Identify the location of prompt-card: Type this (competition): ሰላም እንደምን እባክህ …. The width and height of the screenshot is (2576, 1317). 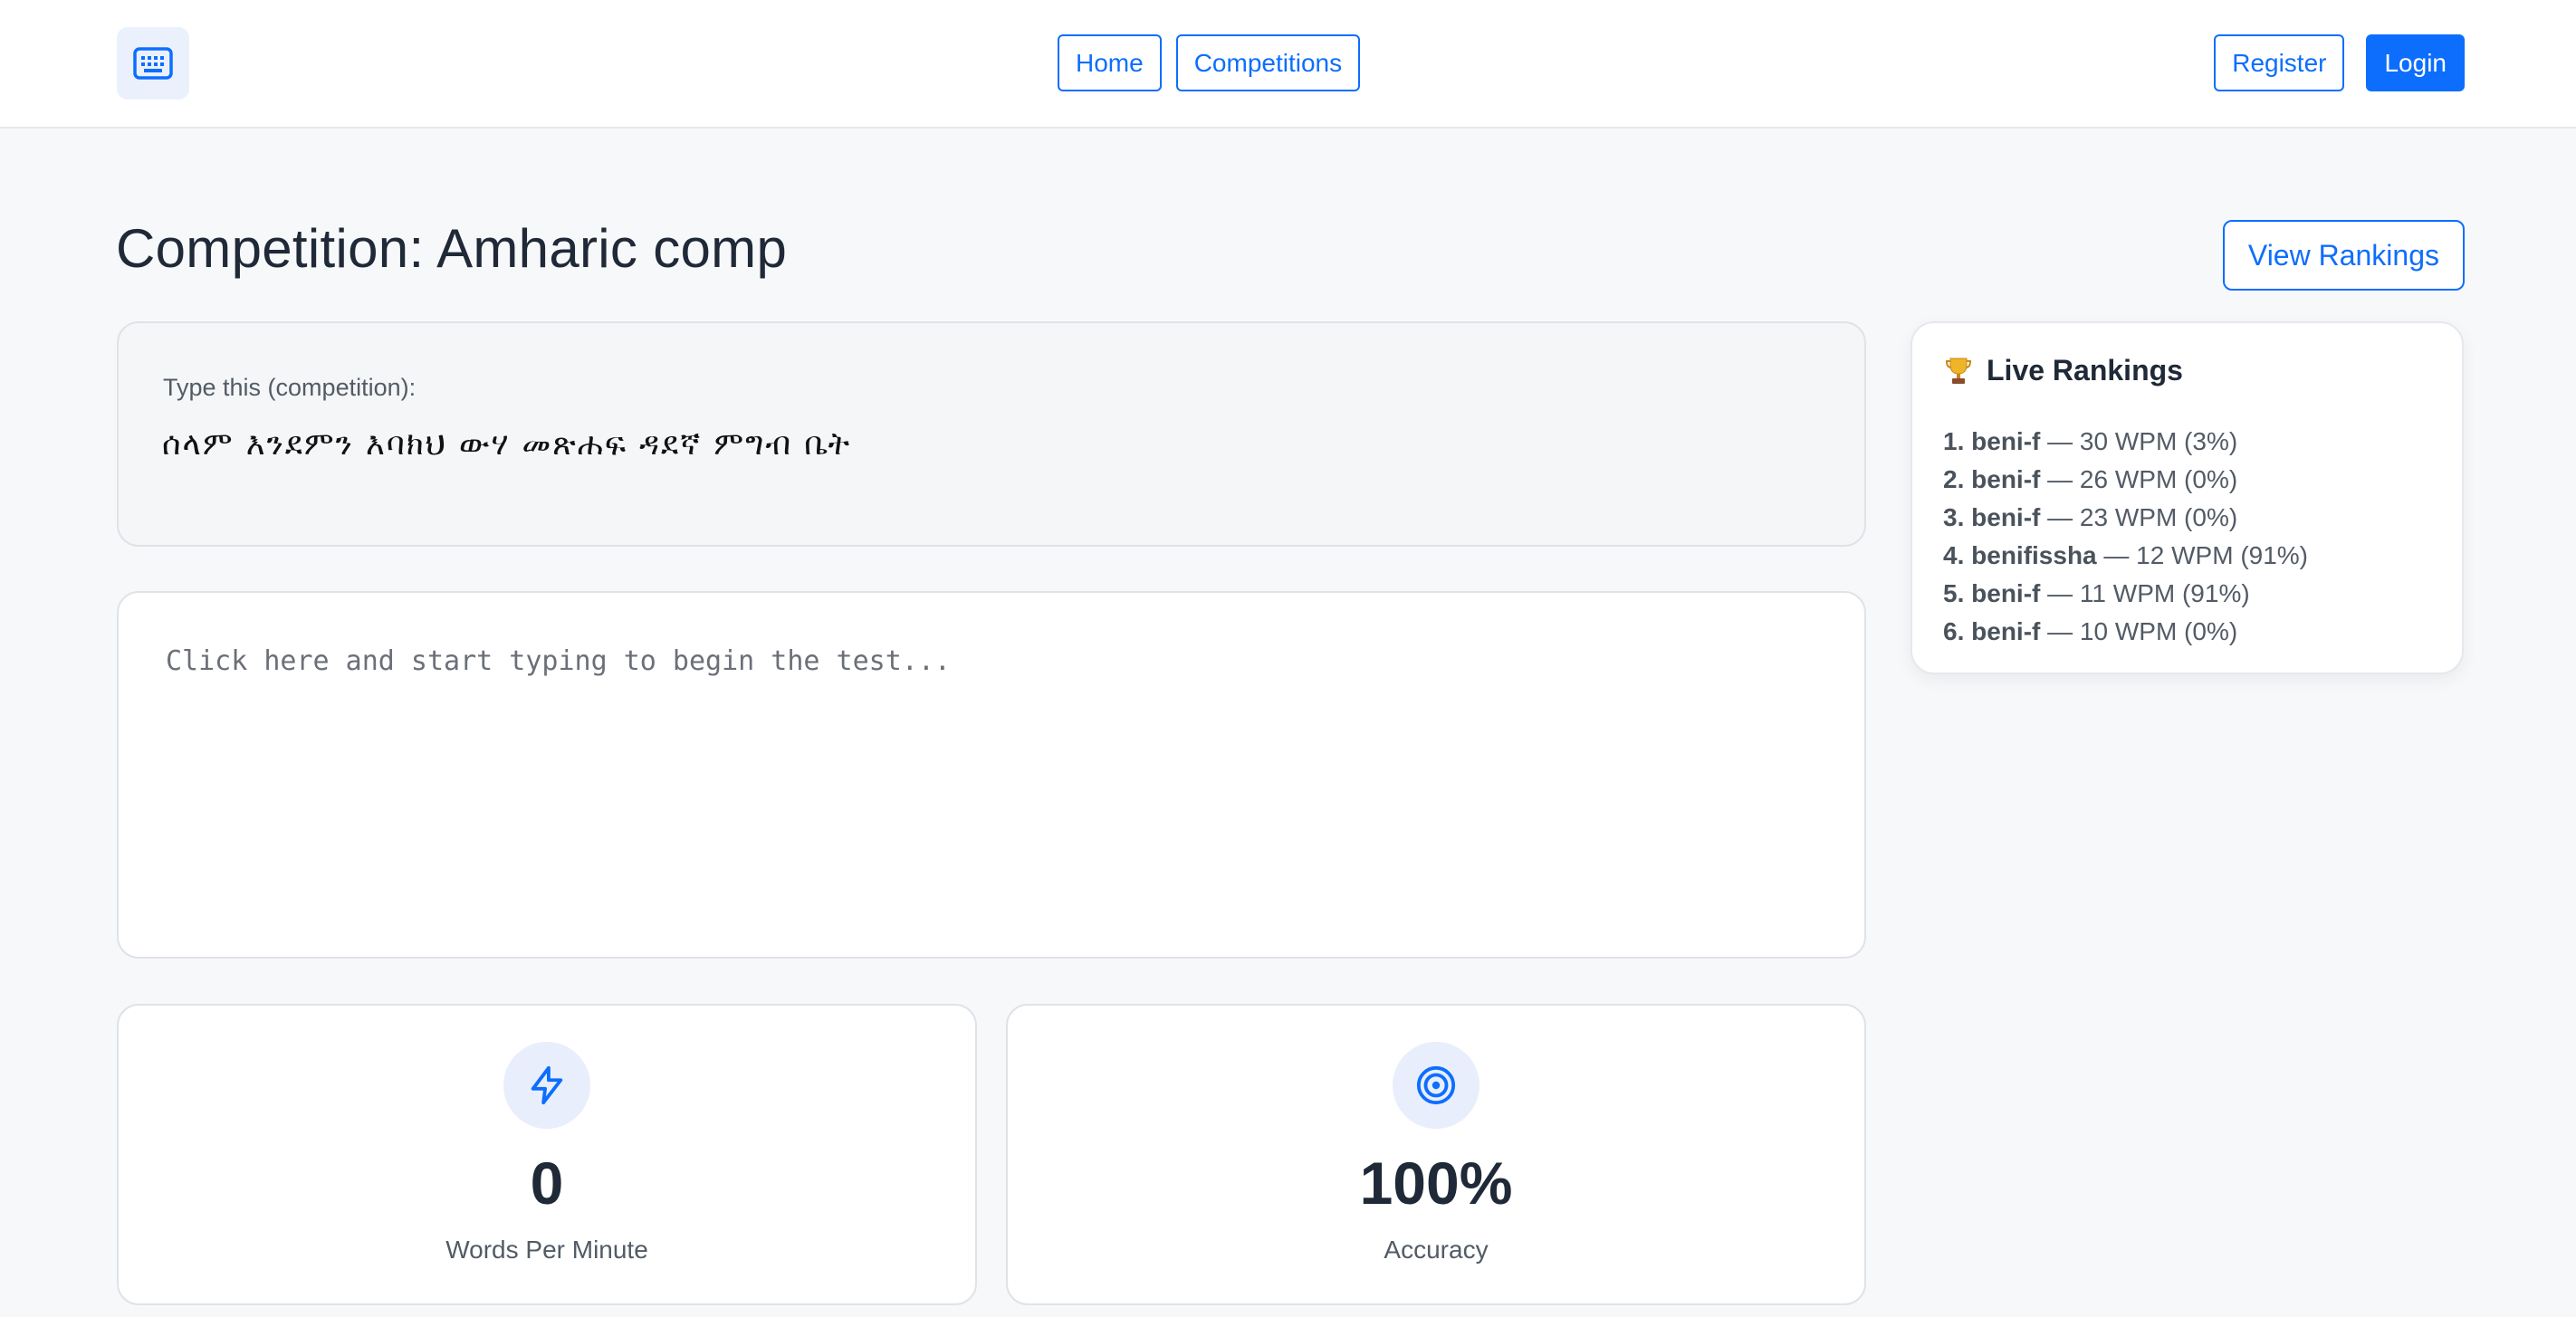
(991, 434).